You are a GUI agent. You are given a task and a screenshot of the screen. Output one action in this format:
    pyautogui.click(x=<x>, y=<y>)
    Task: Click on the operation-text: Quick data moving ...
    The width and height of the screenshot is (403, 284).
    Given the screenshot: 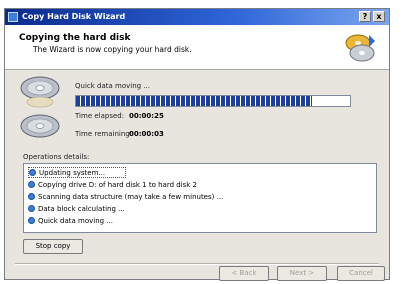 What is the action you would take?
    pyautogui.click(x=75, y=221)
    